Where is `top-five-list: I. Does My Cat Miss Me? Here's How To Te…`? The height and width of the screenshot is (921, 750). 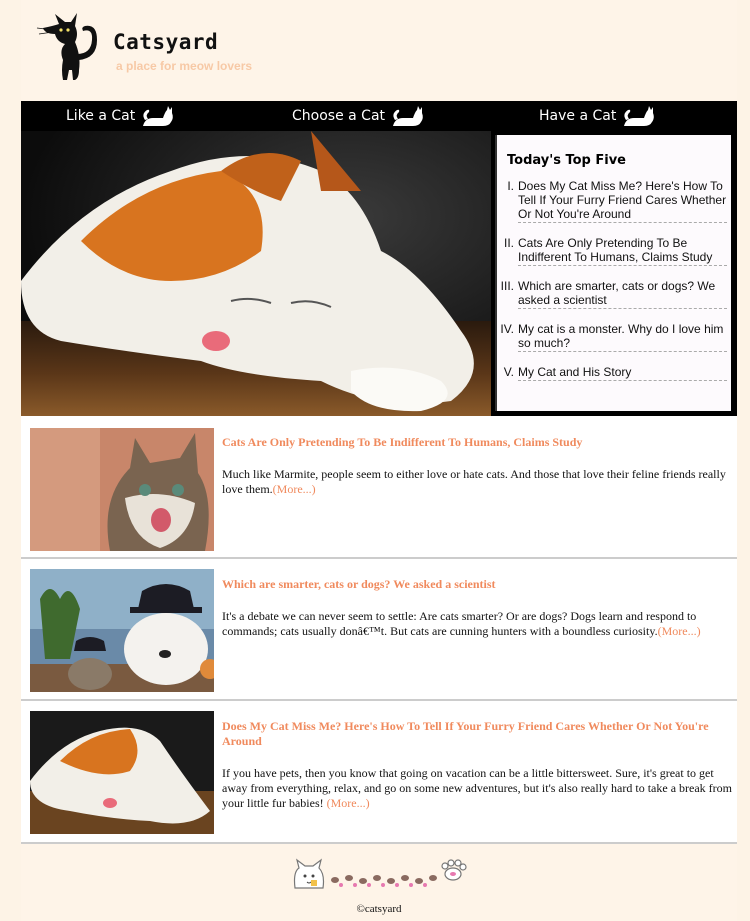 top-five-list: I. Does My Cat Miss Me? Here's How To Te… is located at coordinates (615, 286).